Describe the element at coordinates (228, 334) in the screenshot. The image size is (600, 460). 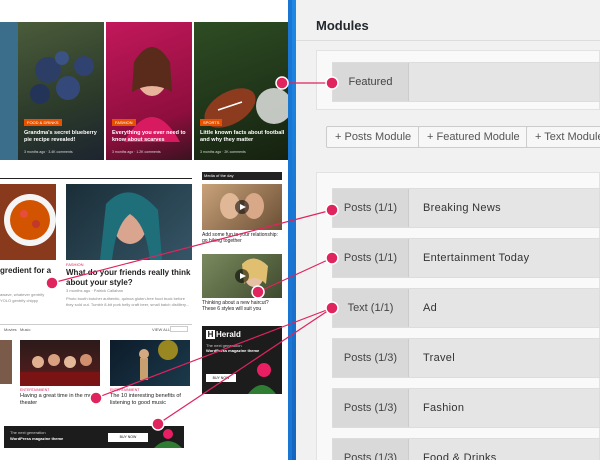
I see `ad-logo: Herald` at that location.